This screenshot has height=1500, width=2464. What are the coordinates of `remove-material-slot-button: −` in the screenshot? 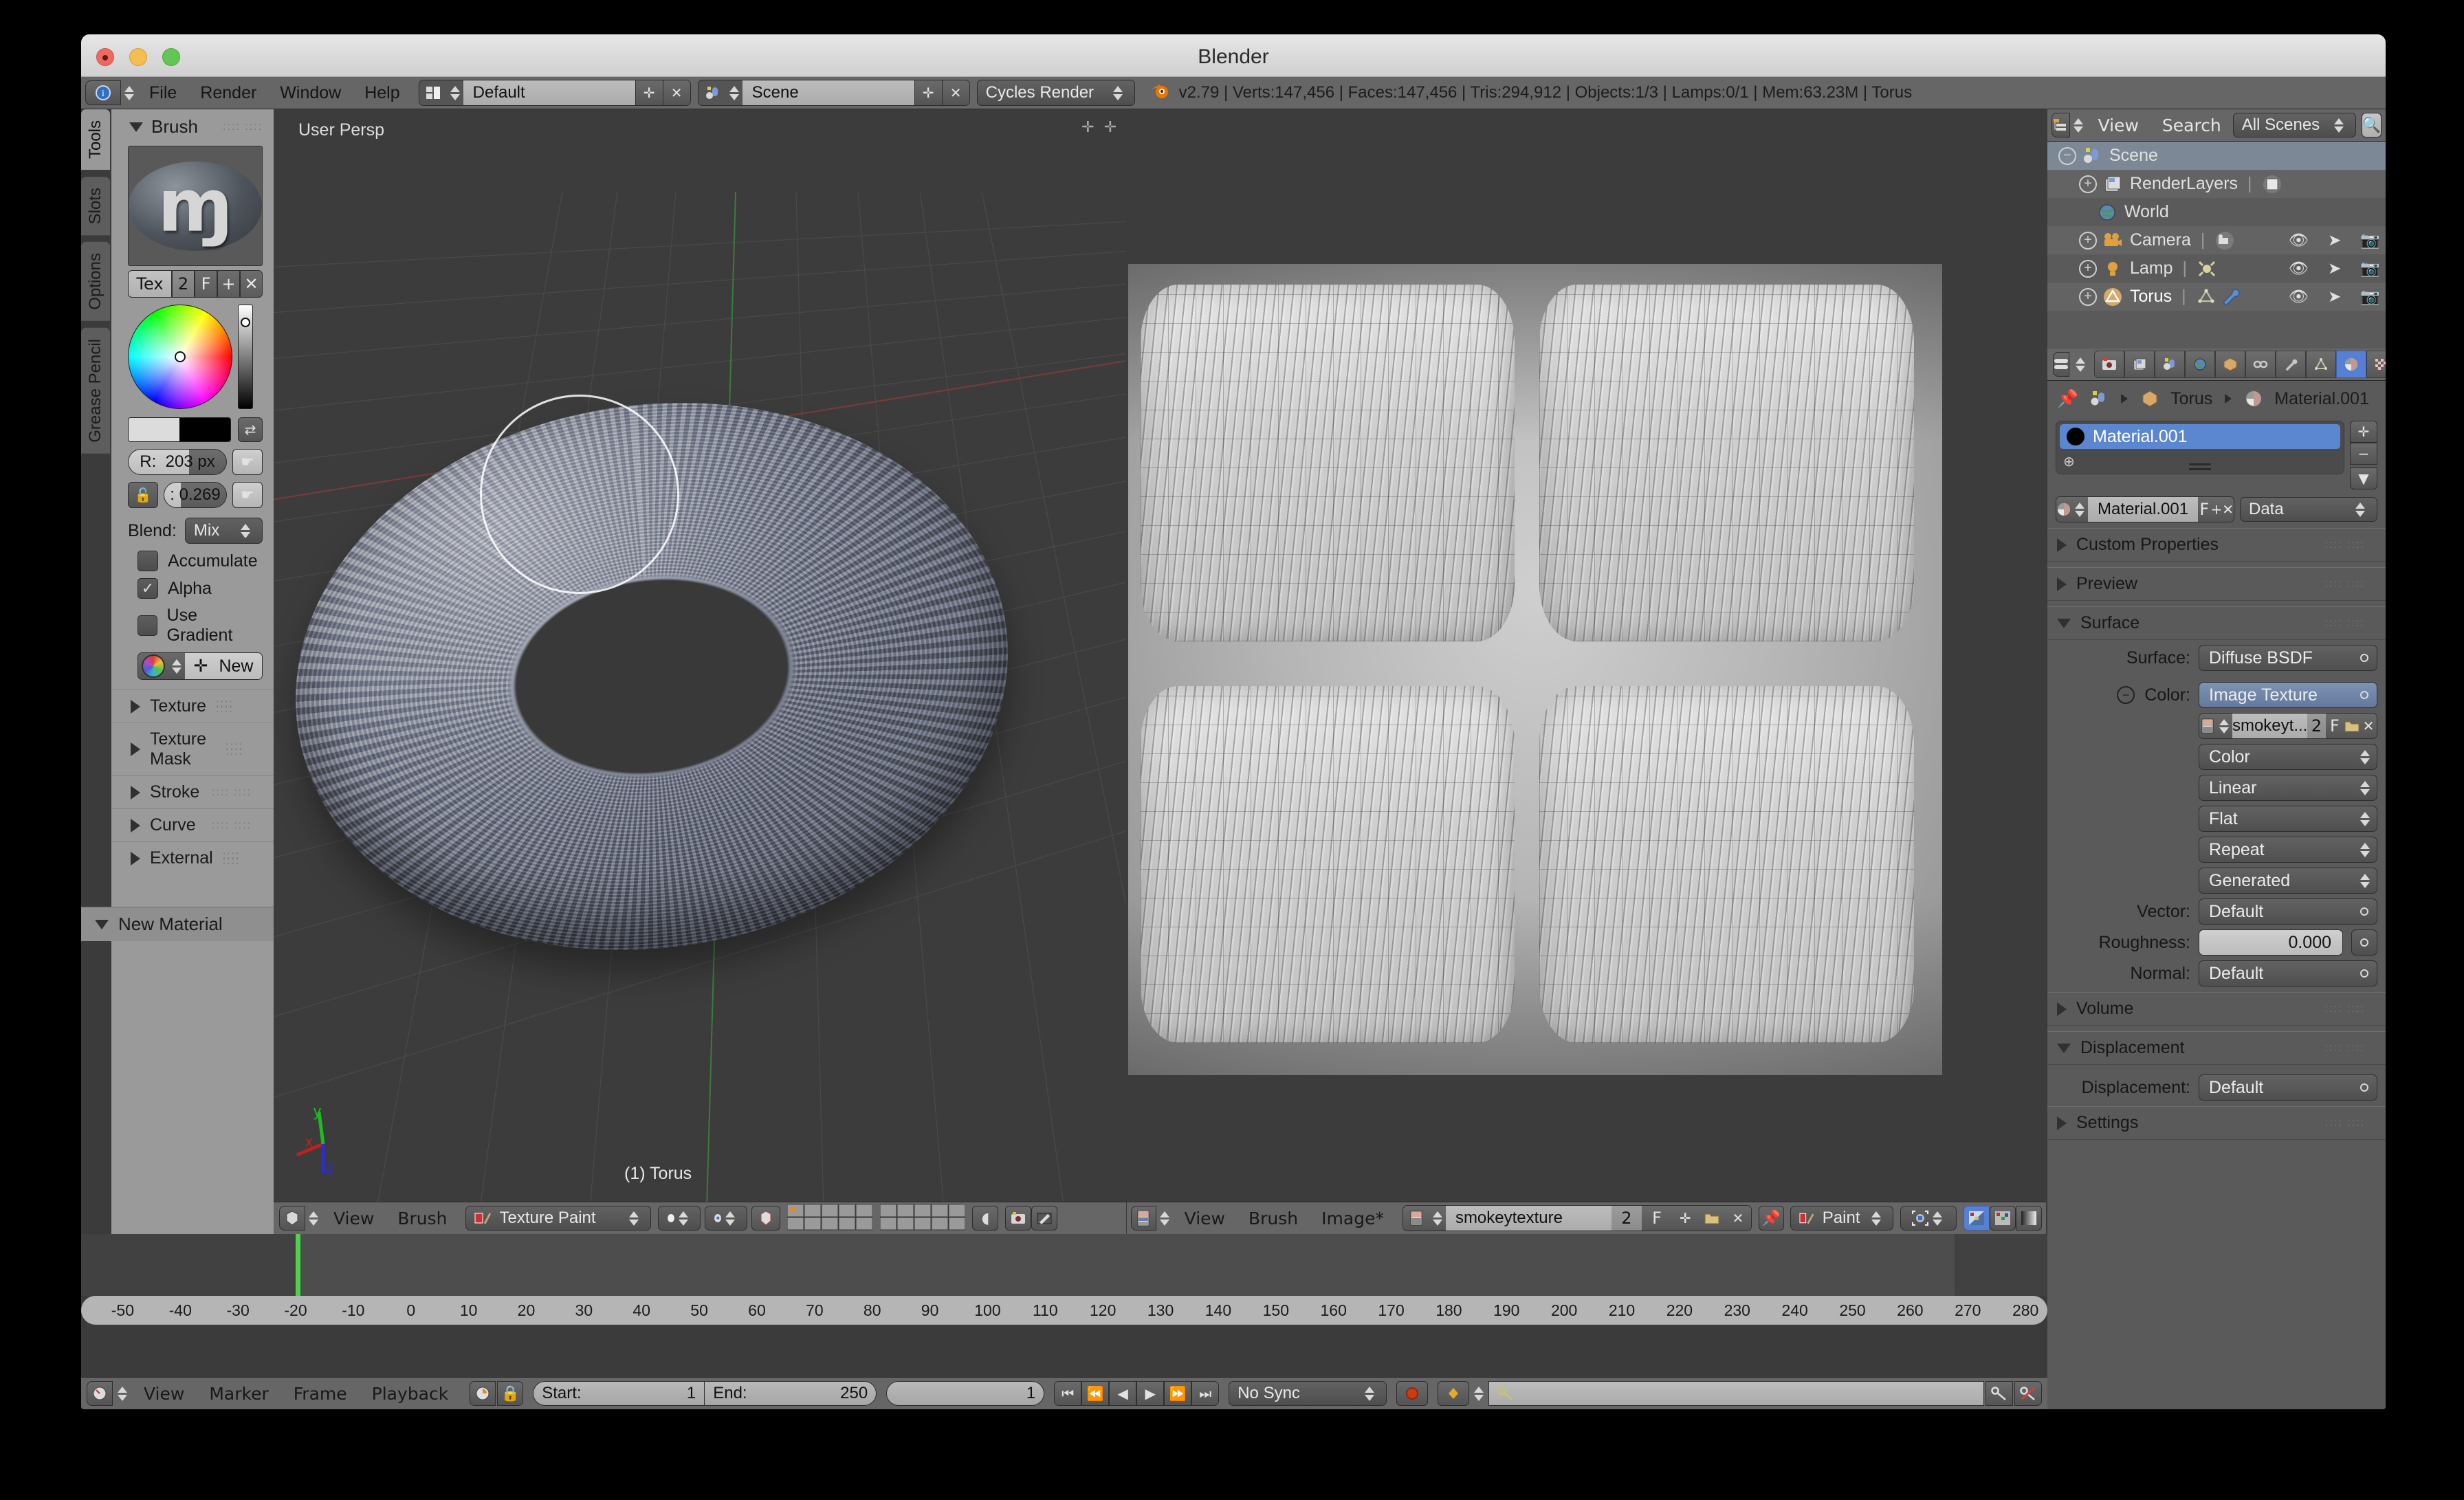 It's located at (2363, 454).